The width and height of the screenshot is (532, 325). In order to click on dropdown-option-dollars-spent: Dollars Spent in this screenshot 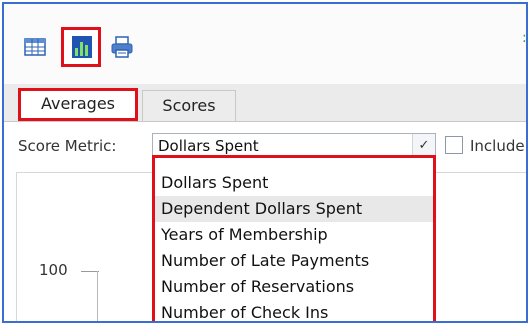, I will do `click(294, 183)`.